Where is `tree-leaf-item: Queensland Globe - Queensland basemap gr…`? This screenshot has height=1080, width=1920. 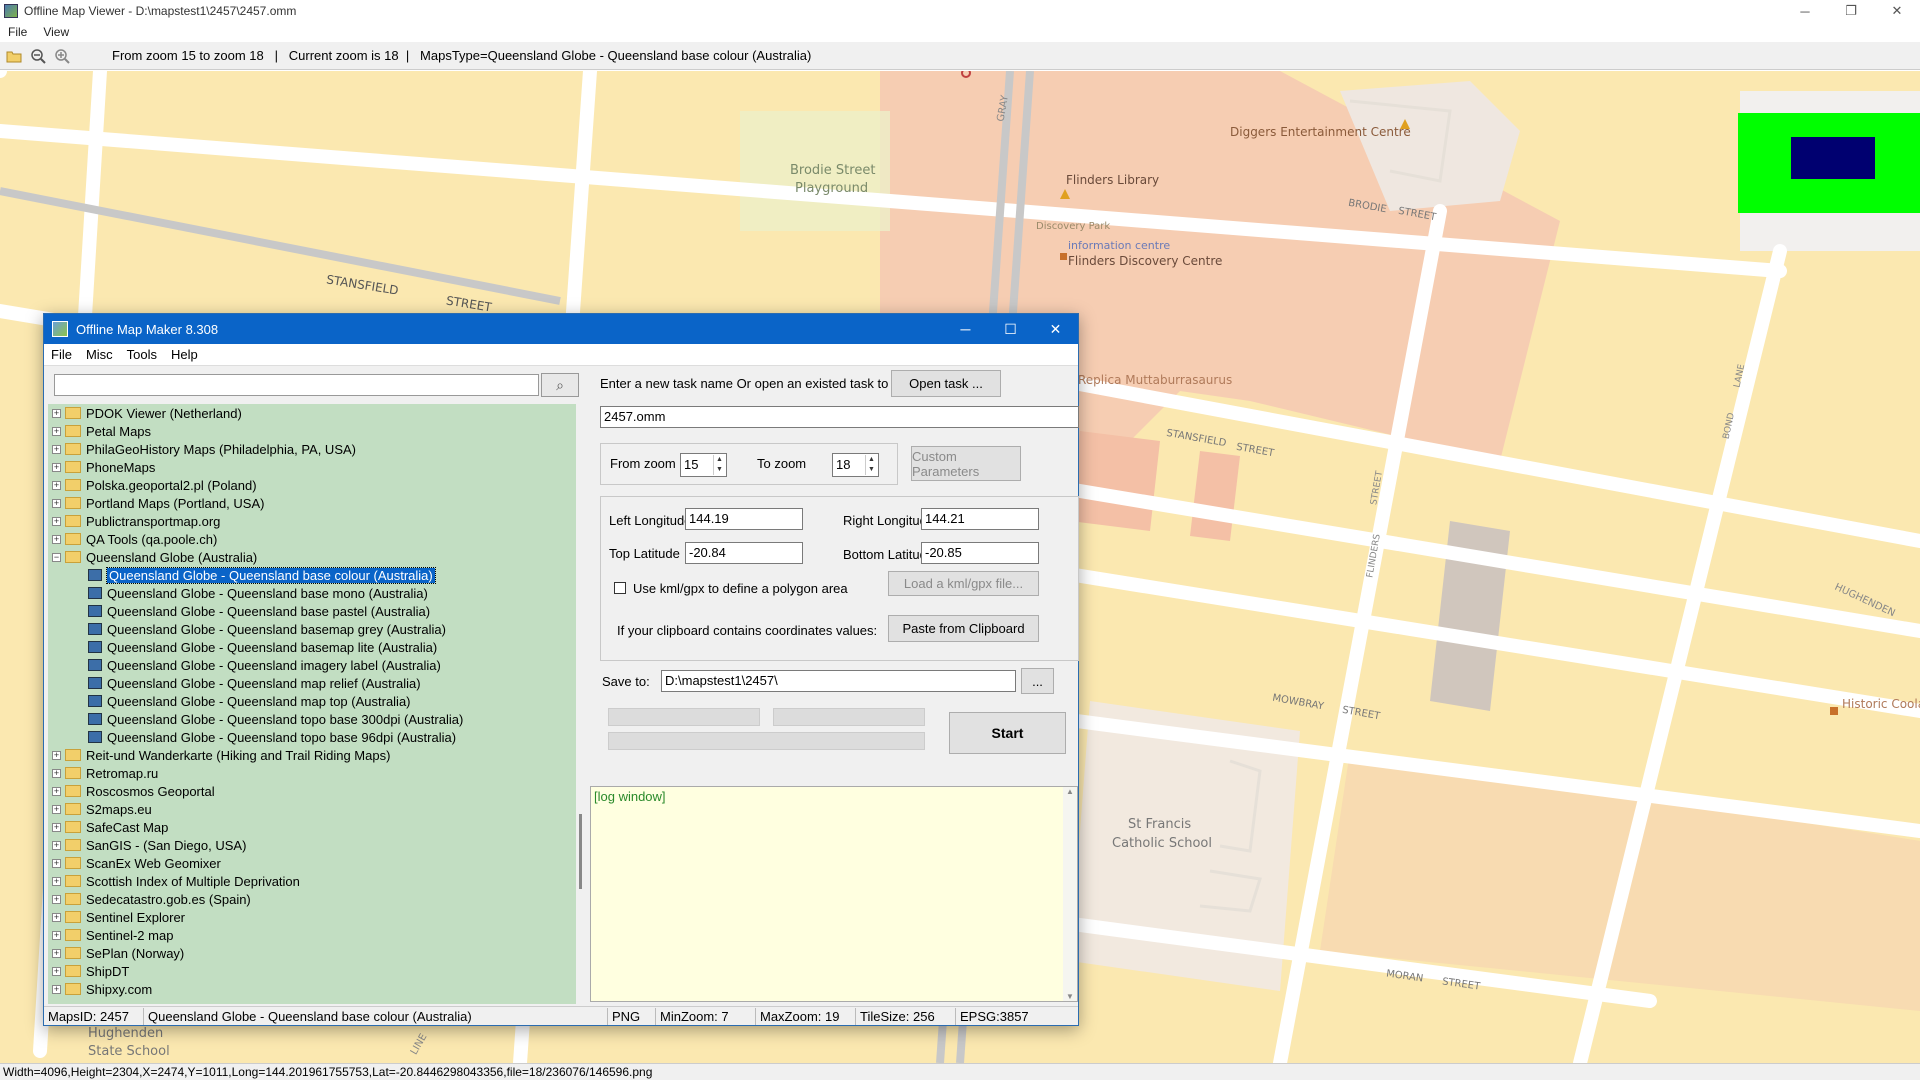 tree-leaf-item: Queensland Globe - Queensland basemap gr… is located at coordinates (312, 629).